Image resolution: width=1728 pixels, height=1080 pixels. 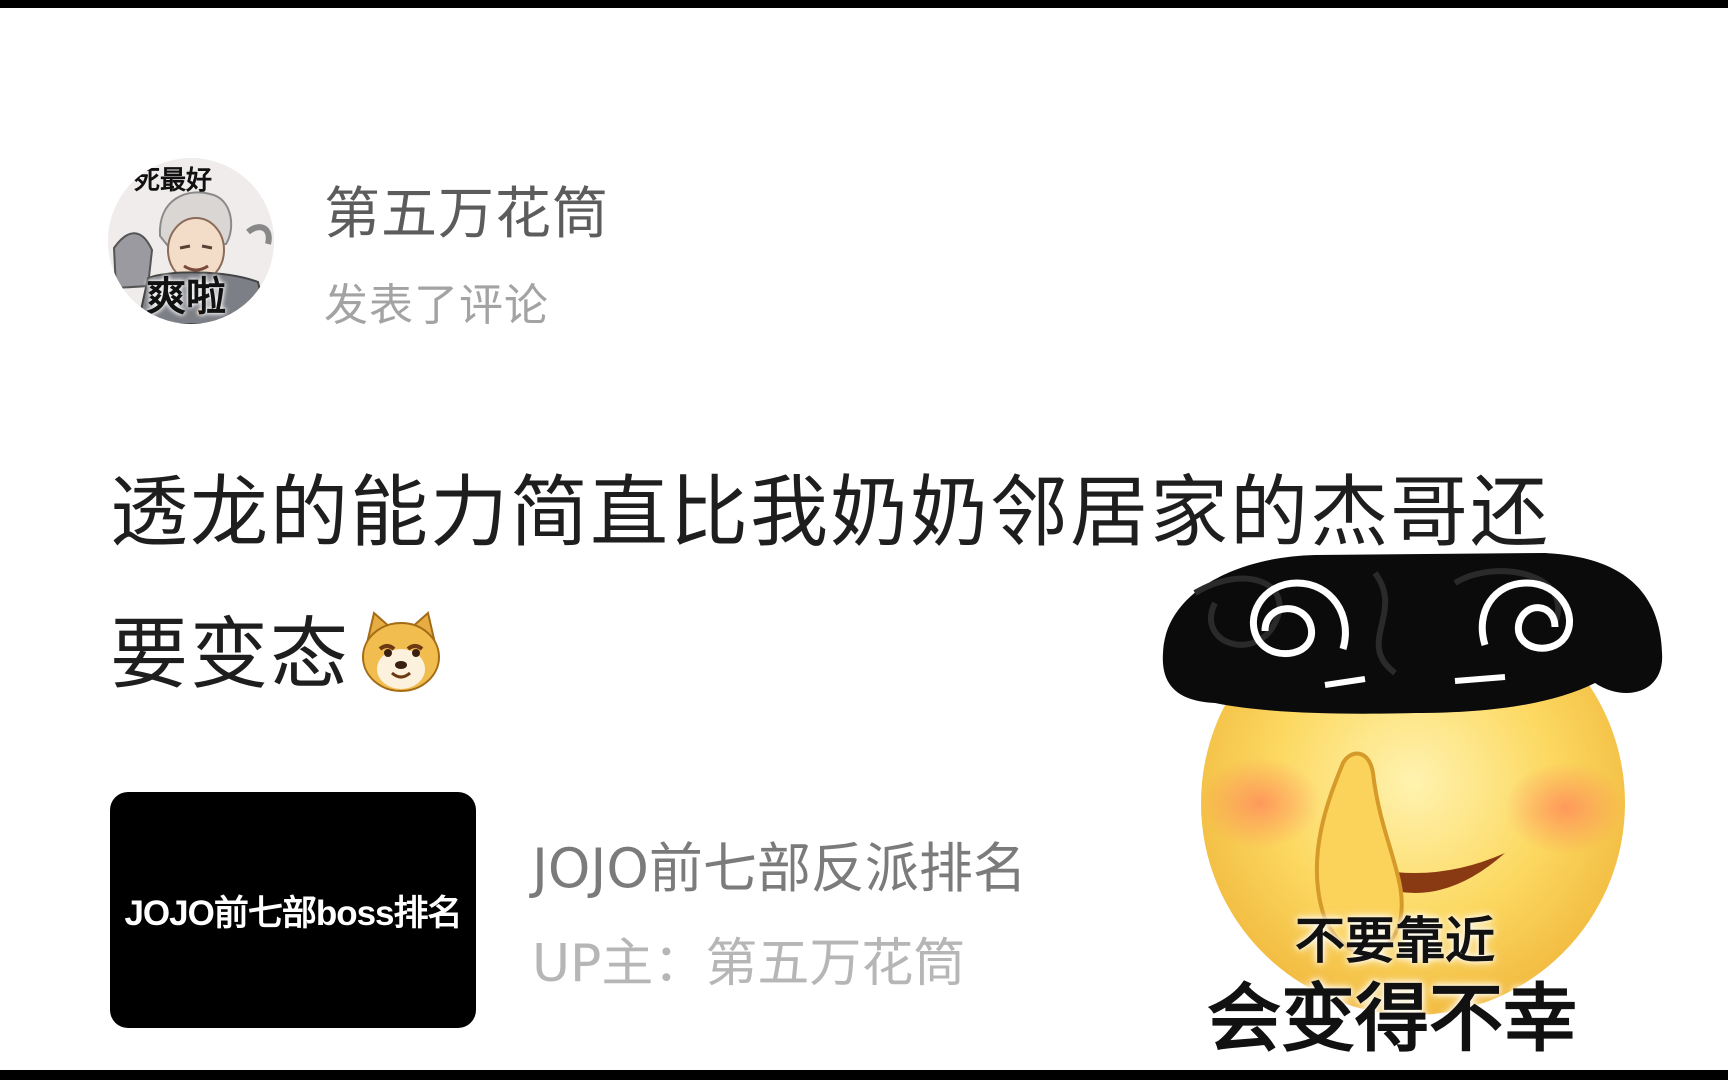 What do you see at coordinates (1395, 941) in the screenshot?
I see `sticker-caption-1: 不要靠近` at bounding box center [1395, 941].